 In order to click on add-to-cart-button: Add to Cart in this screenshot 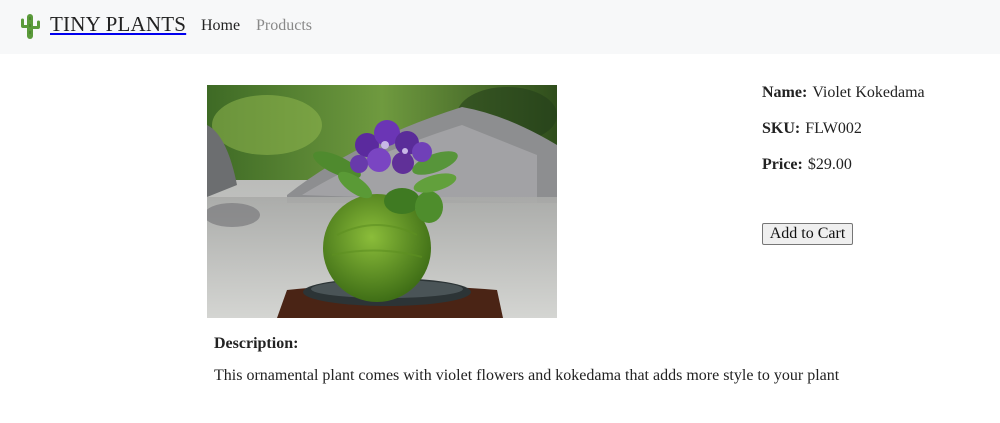, I will do `click(807, 234)`.